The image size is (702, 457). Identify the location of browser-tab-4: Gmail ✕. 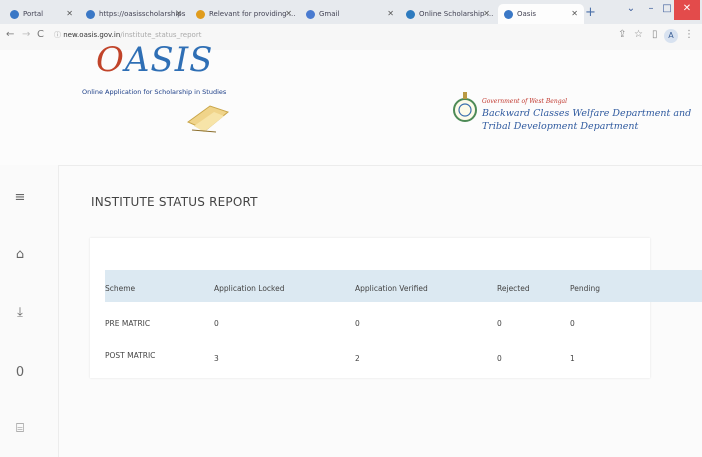
(350, 14).